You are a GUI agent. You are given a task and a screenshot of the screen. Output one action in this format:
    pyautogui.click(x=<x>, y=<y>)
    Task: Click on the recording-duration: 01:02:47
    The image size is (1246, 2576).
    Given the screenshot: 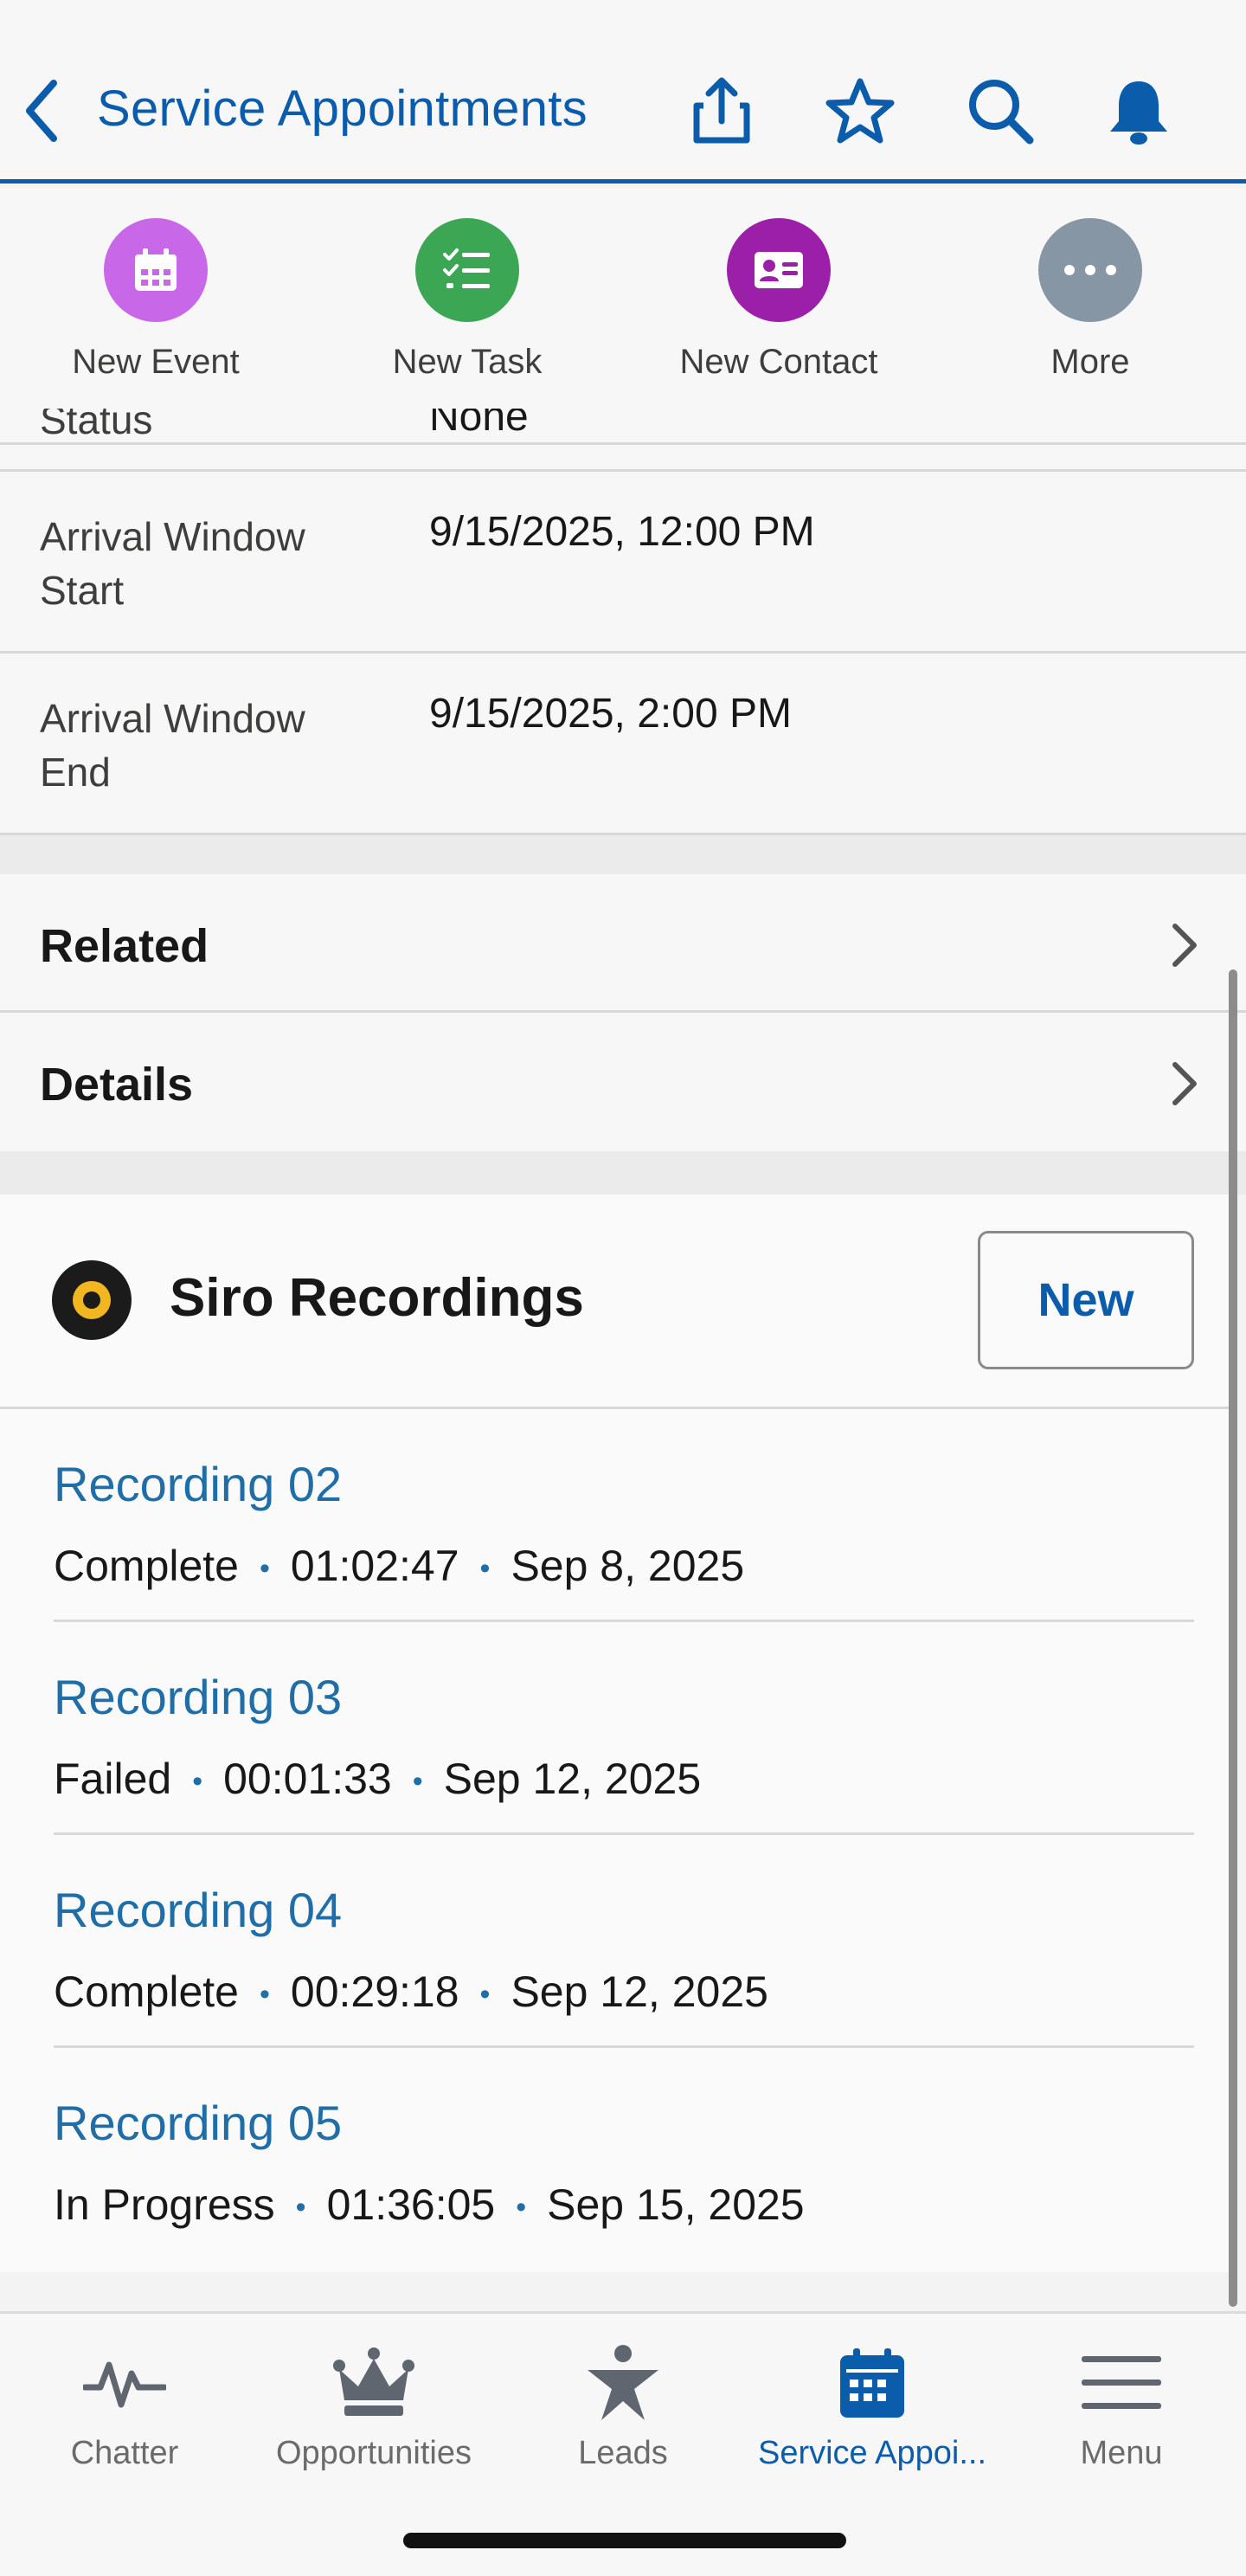 What is the action you would take?
    pyautogui.click(x=374, y=1566)
    